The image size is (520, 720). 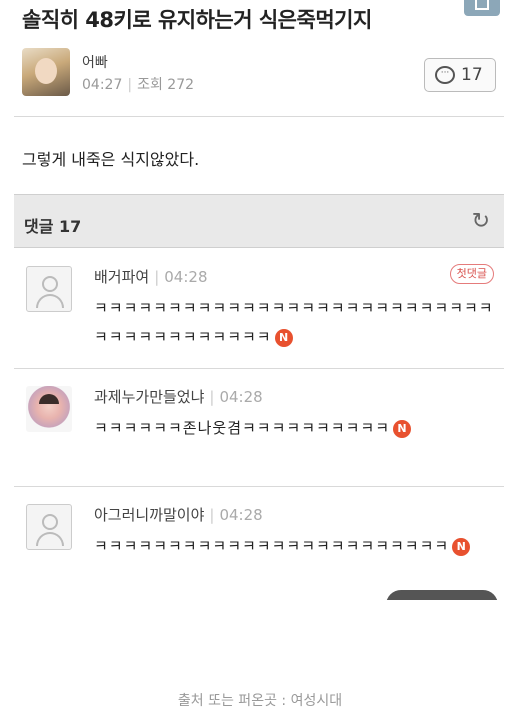 I want to click on comment-text: ㅋㅋㅋㅋㅋㅋ존나웃겸ㅋㅋㅋㅋㅋㅋㅋㅋㅋㅋ, so click(x=242, y=428).